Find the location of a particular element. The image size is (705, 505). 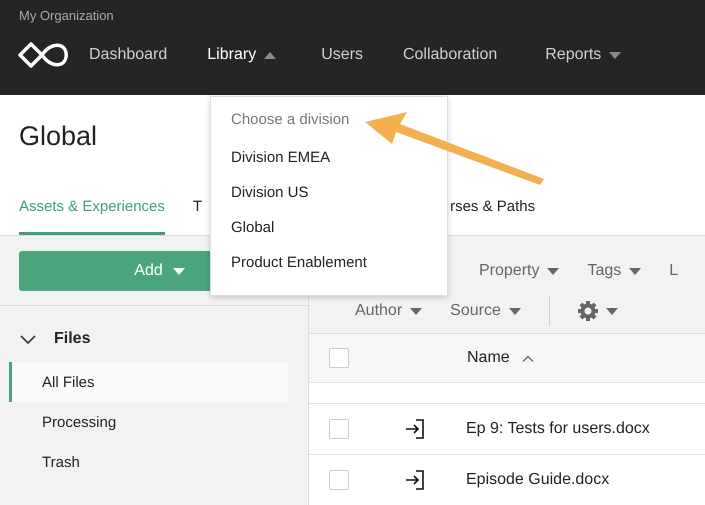

settings-dropdown is located at coordinates (598, 311).